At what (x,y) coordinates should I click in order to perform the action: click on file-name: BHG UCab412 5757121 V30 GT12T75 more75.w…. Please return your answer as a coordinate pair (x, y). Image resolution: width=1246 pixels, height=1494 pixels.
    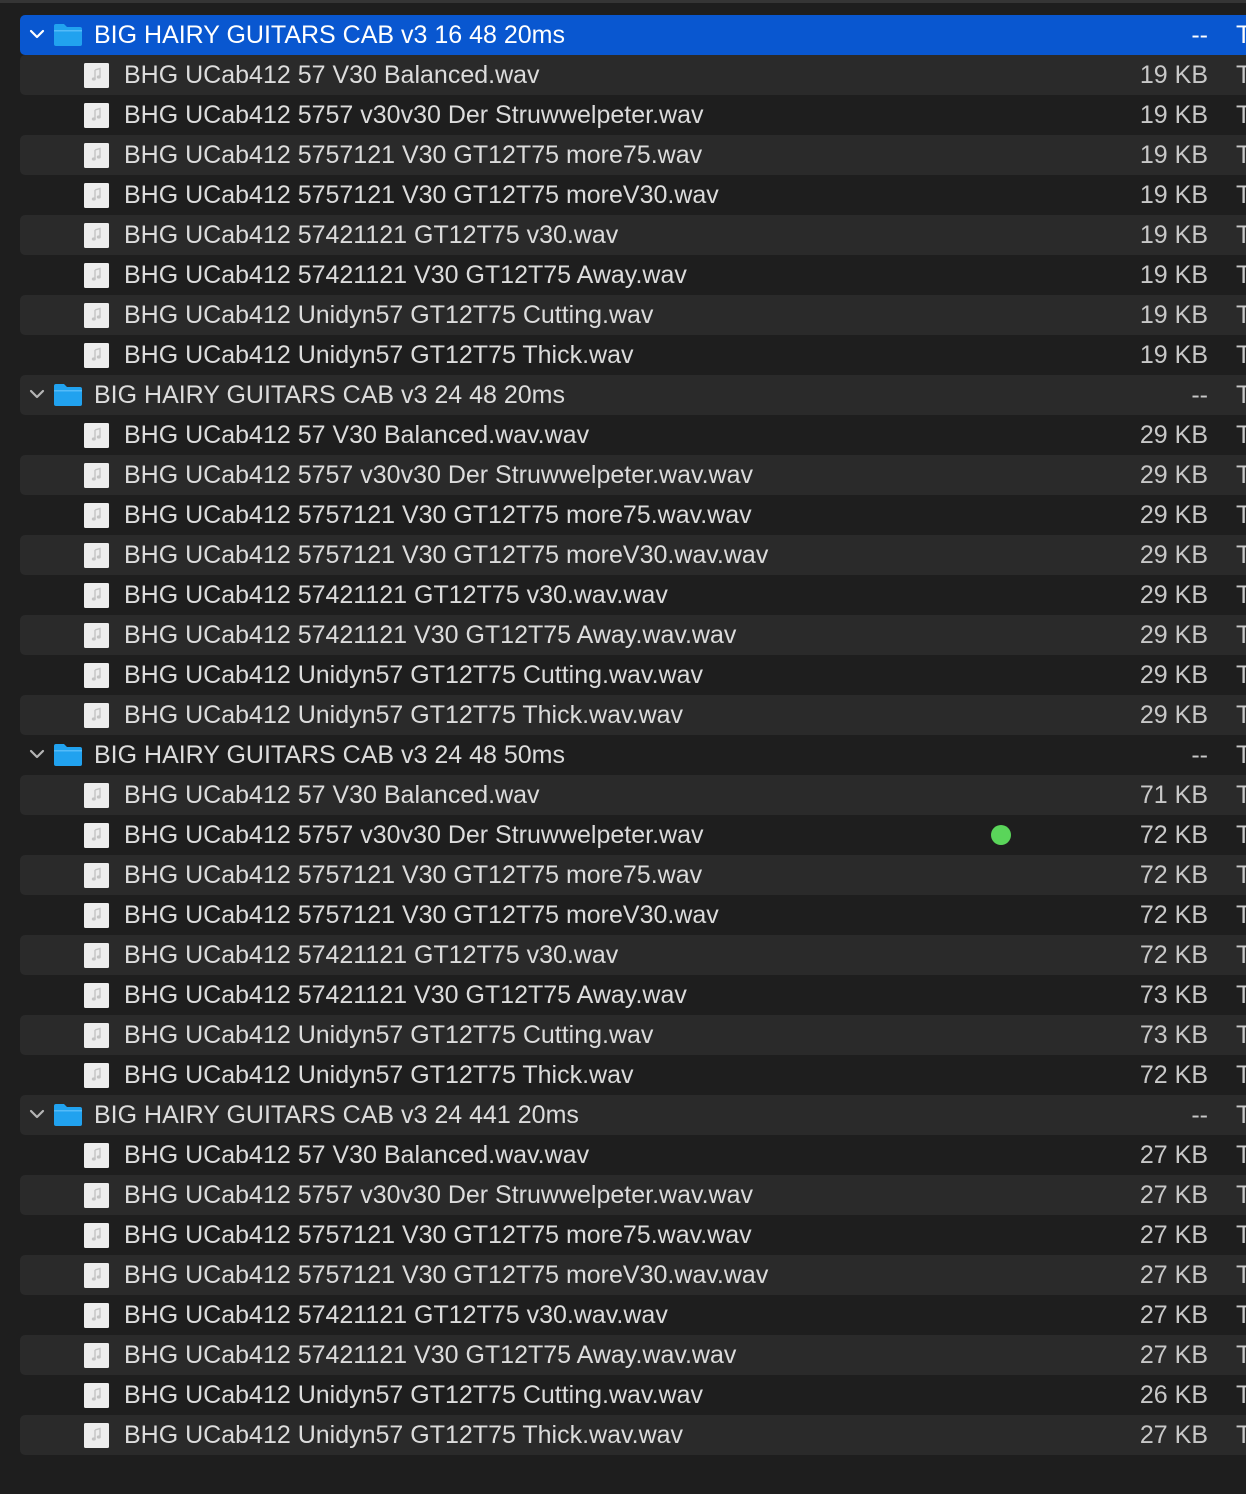
    Looking at the image, I should click on (438, 515).